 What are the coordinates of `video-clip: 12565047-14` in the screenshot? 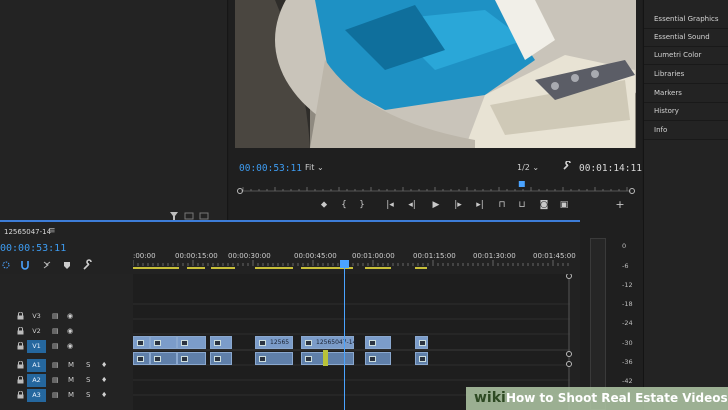 It's located at (328, 342).